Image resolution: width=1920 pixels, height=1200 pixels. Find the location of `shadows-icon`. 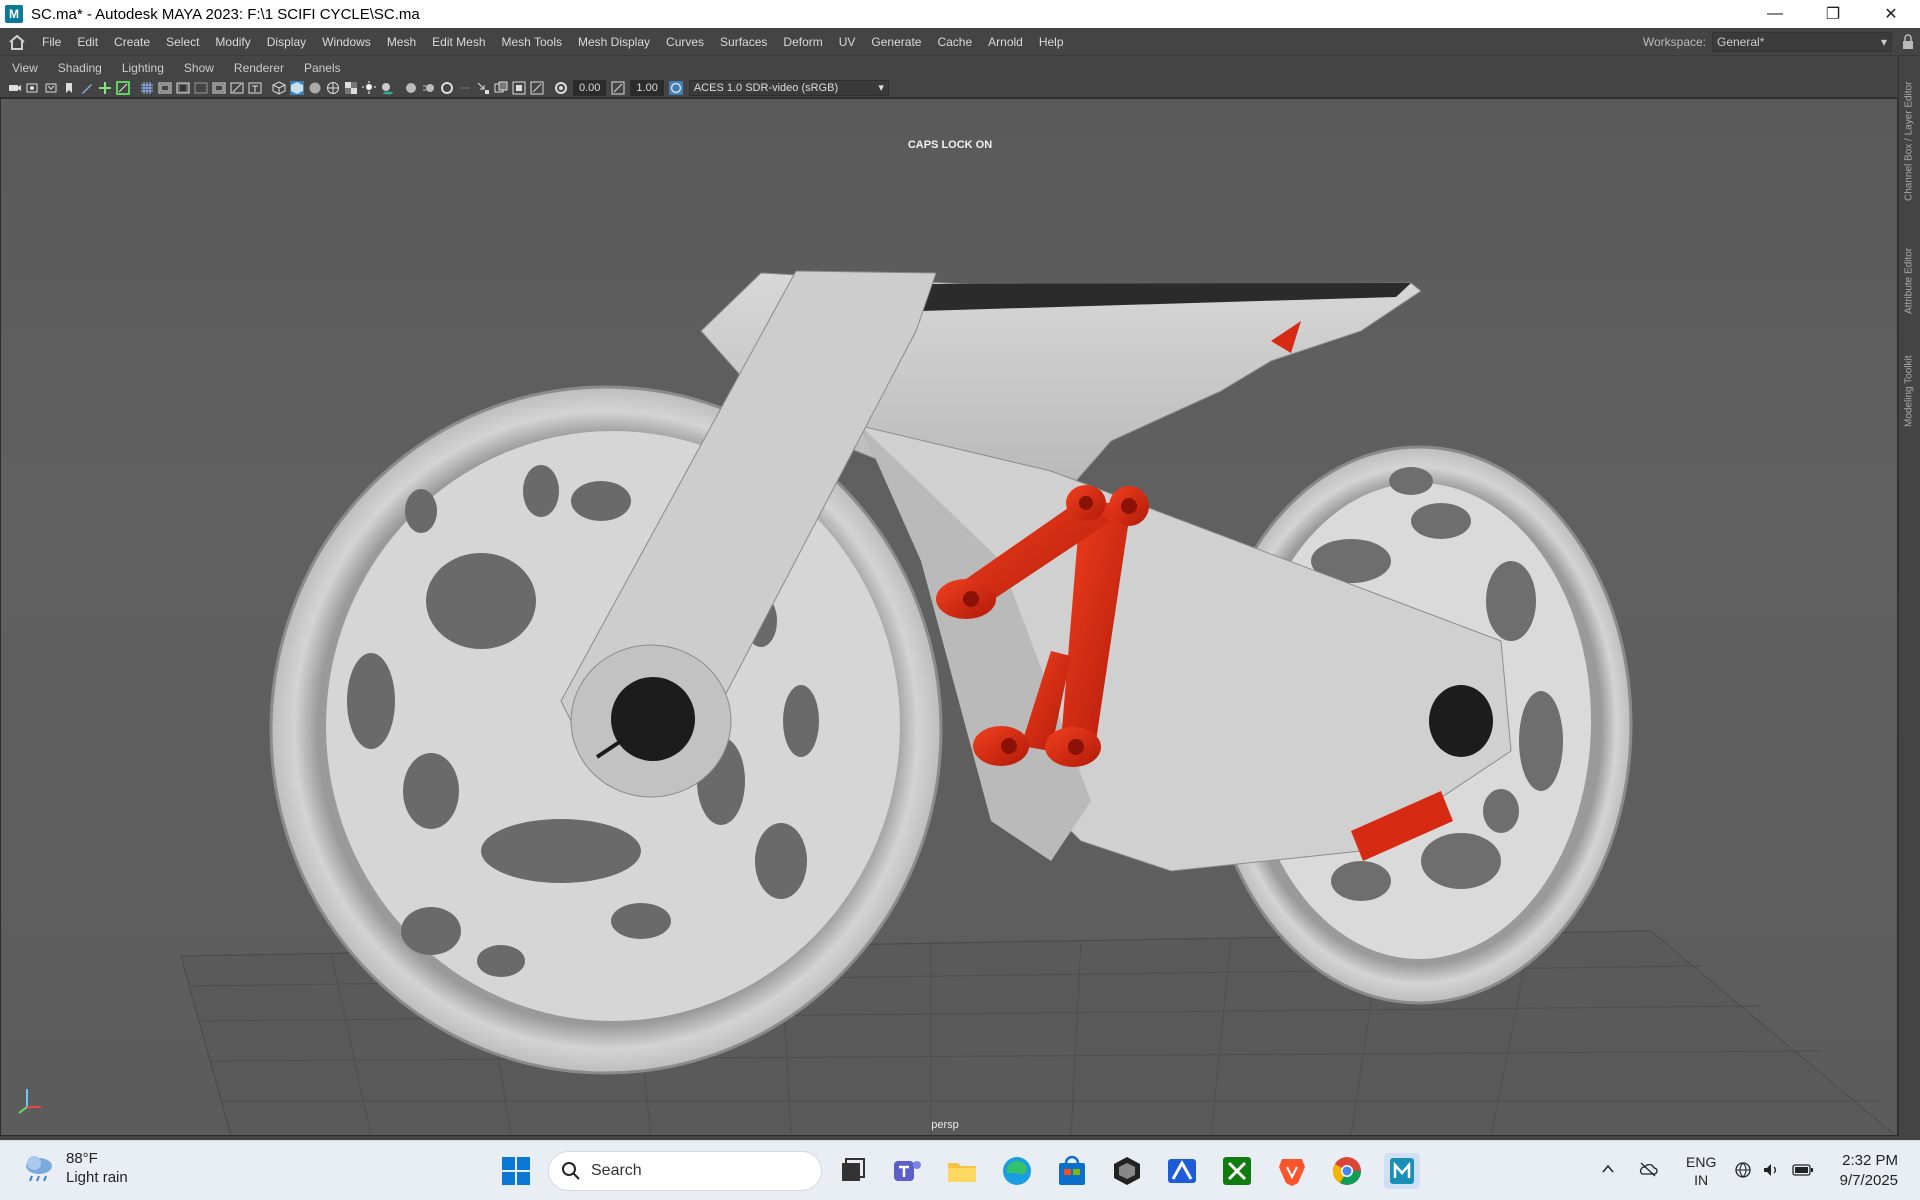

shadows-icon is located at coordinates (387, 88).